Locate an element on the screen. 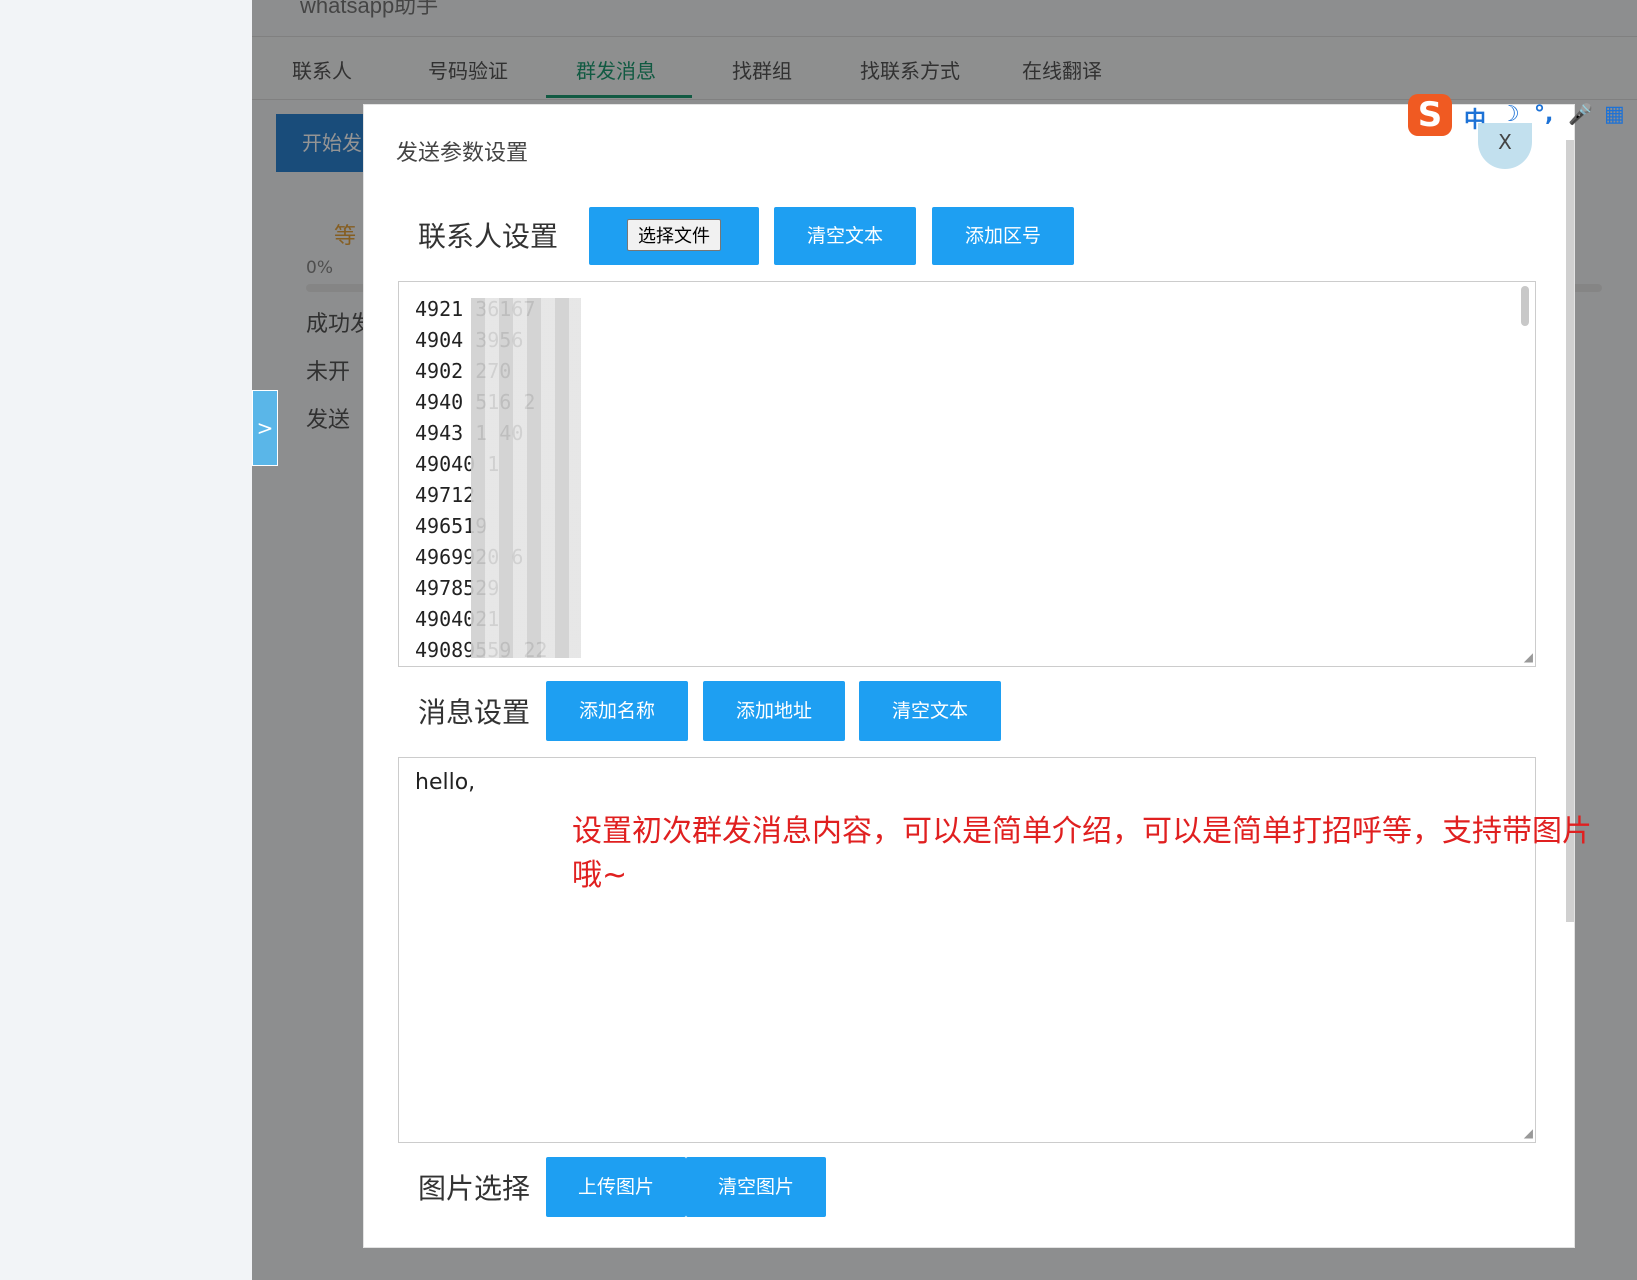 The image size is (1637, 1280). ime-chinese-mode-icon: 中 is located at coordinates (1475, 118).